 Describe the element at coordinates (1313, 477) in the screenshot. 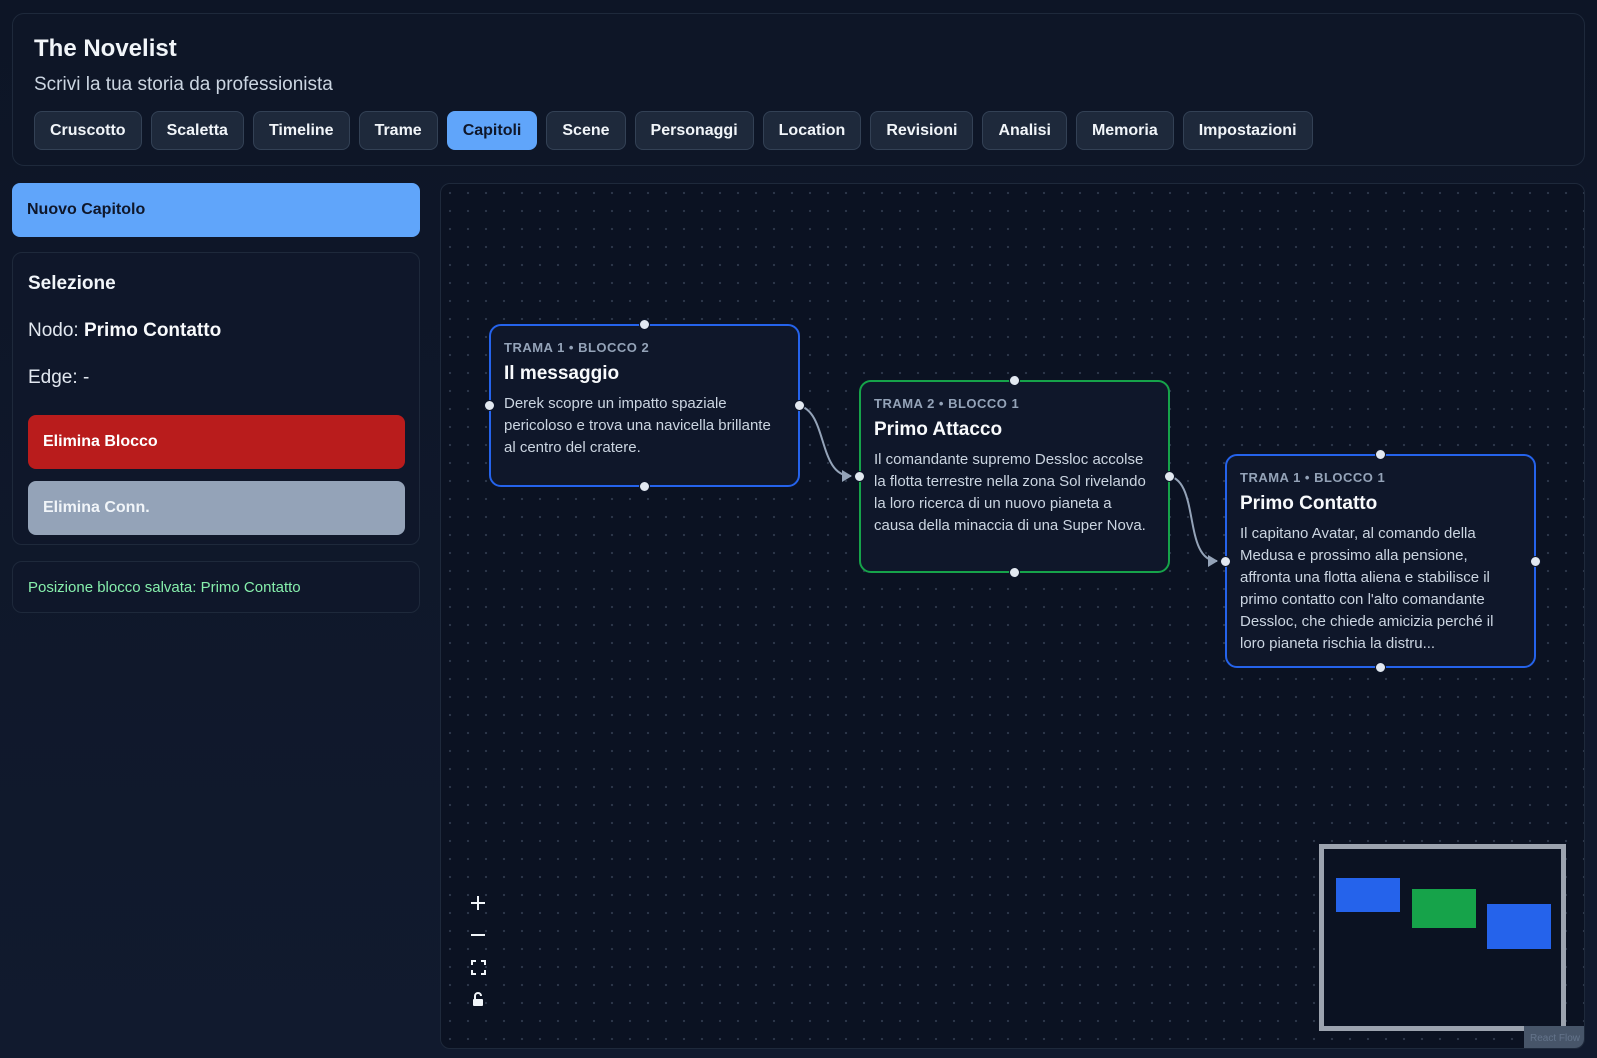

I see `node-tag: TRAMA 1 • BLOCCO 1` at that location.